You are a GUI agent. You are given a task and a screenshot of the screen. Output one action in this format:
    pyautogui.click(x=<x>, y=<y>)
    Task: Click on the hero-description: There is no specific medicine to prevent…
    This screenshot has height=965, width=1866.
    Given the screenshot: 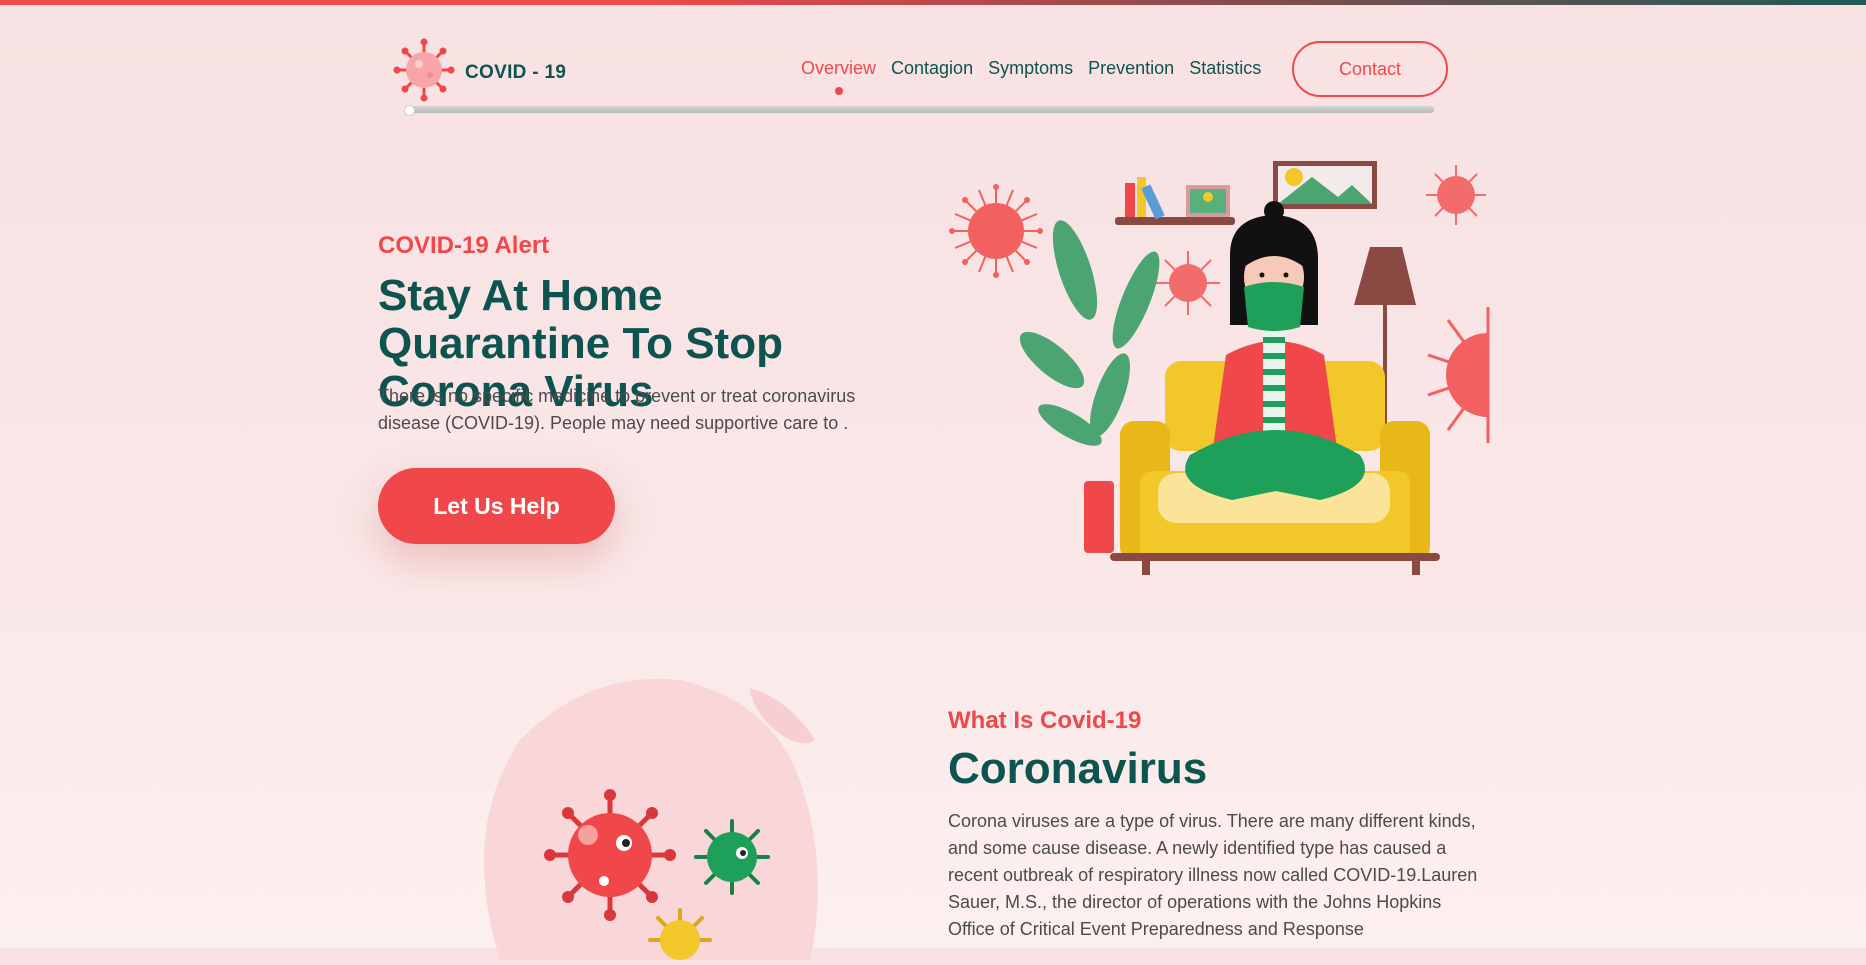 What is the action you would take?
    pyautogui.click(x=617, y=409)
    